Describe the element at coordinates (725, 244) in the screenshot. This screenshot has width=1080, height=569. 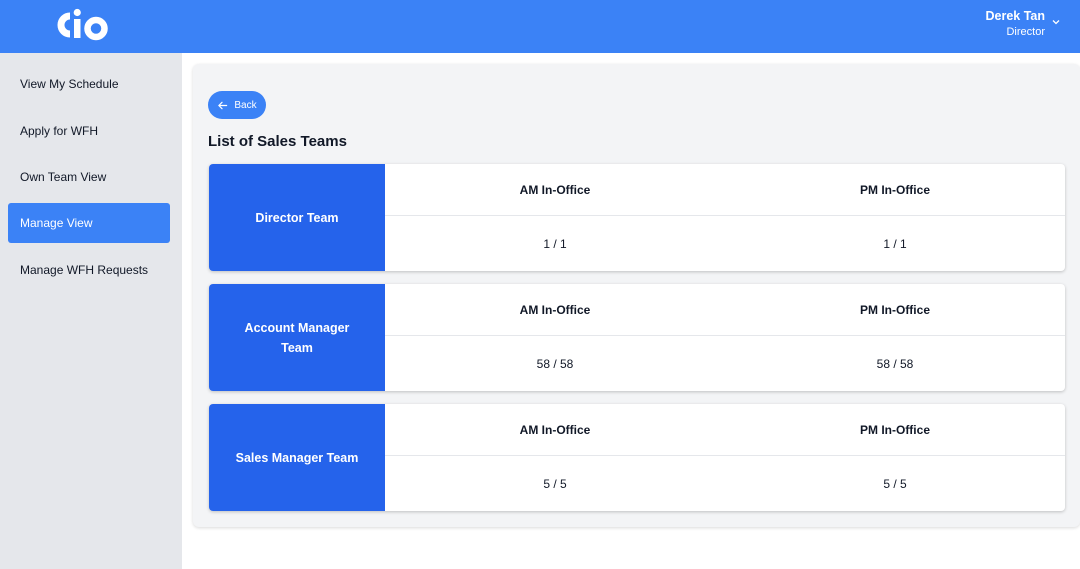
I see `table-row: 1 / 1 1 / 1` at that location.